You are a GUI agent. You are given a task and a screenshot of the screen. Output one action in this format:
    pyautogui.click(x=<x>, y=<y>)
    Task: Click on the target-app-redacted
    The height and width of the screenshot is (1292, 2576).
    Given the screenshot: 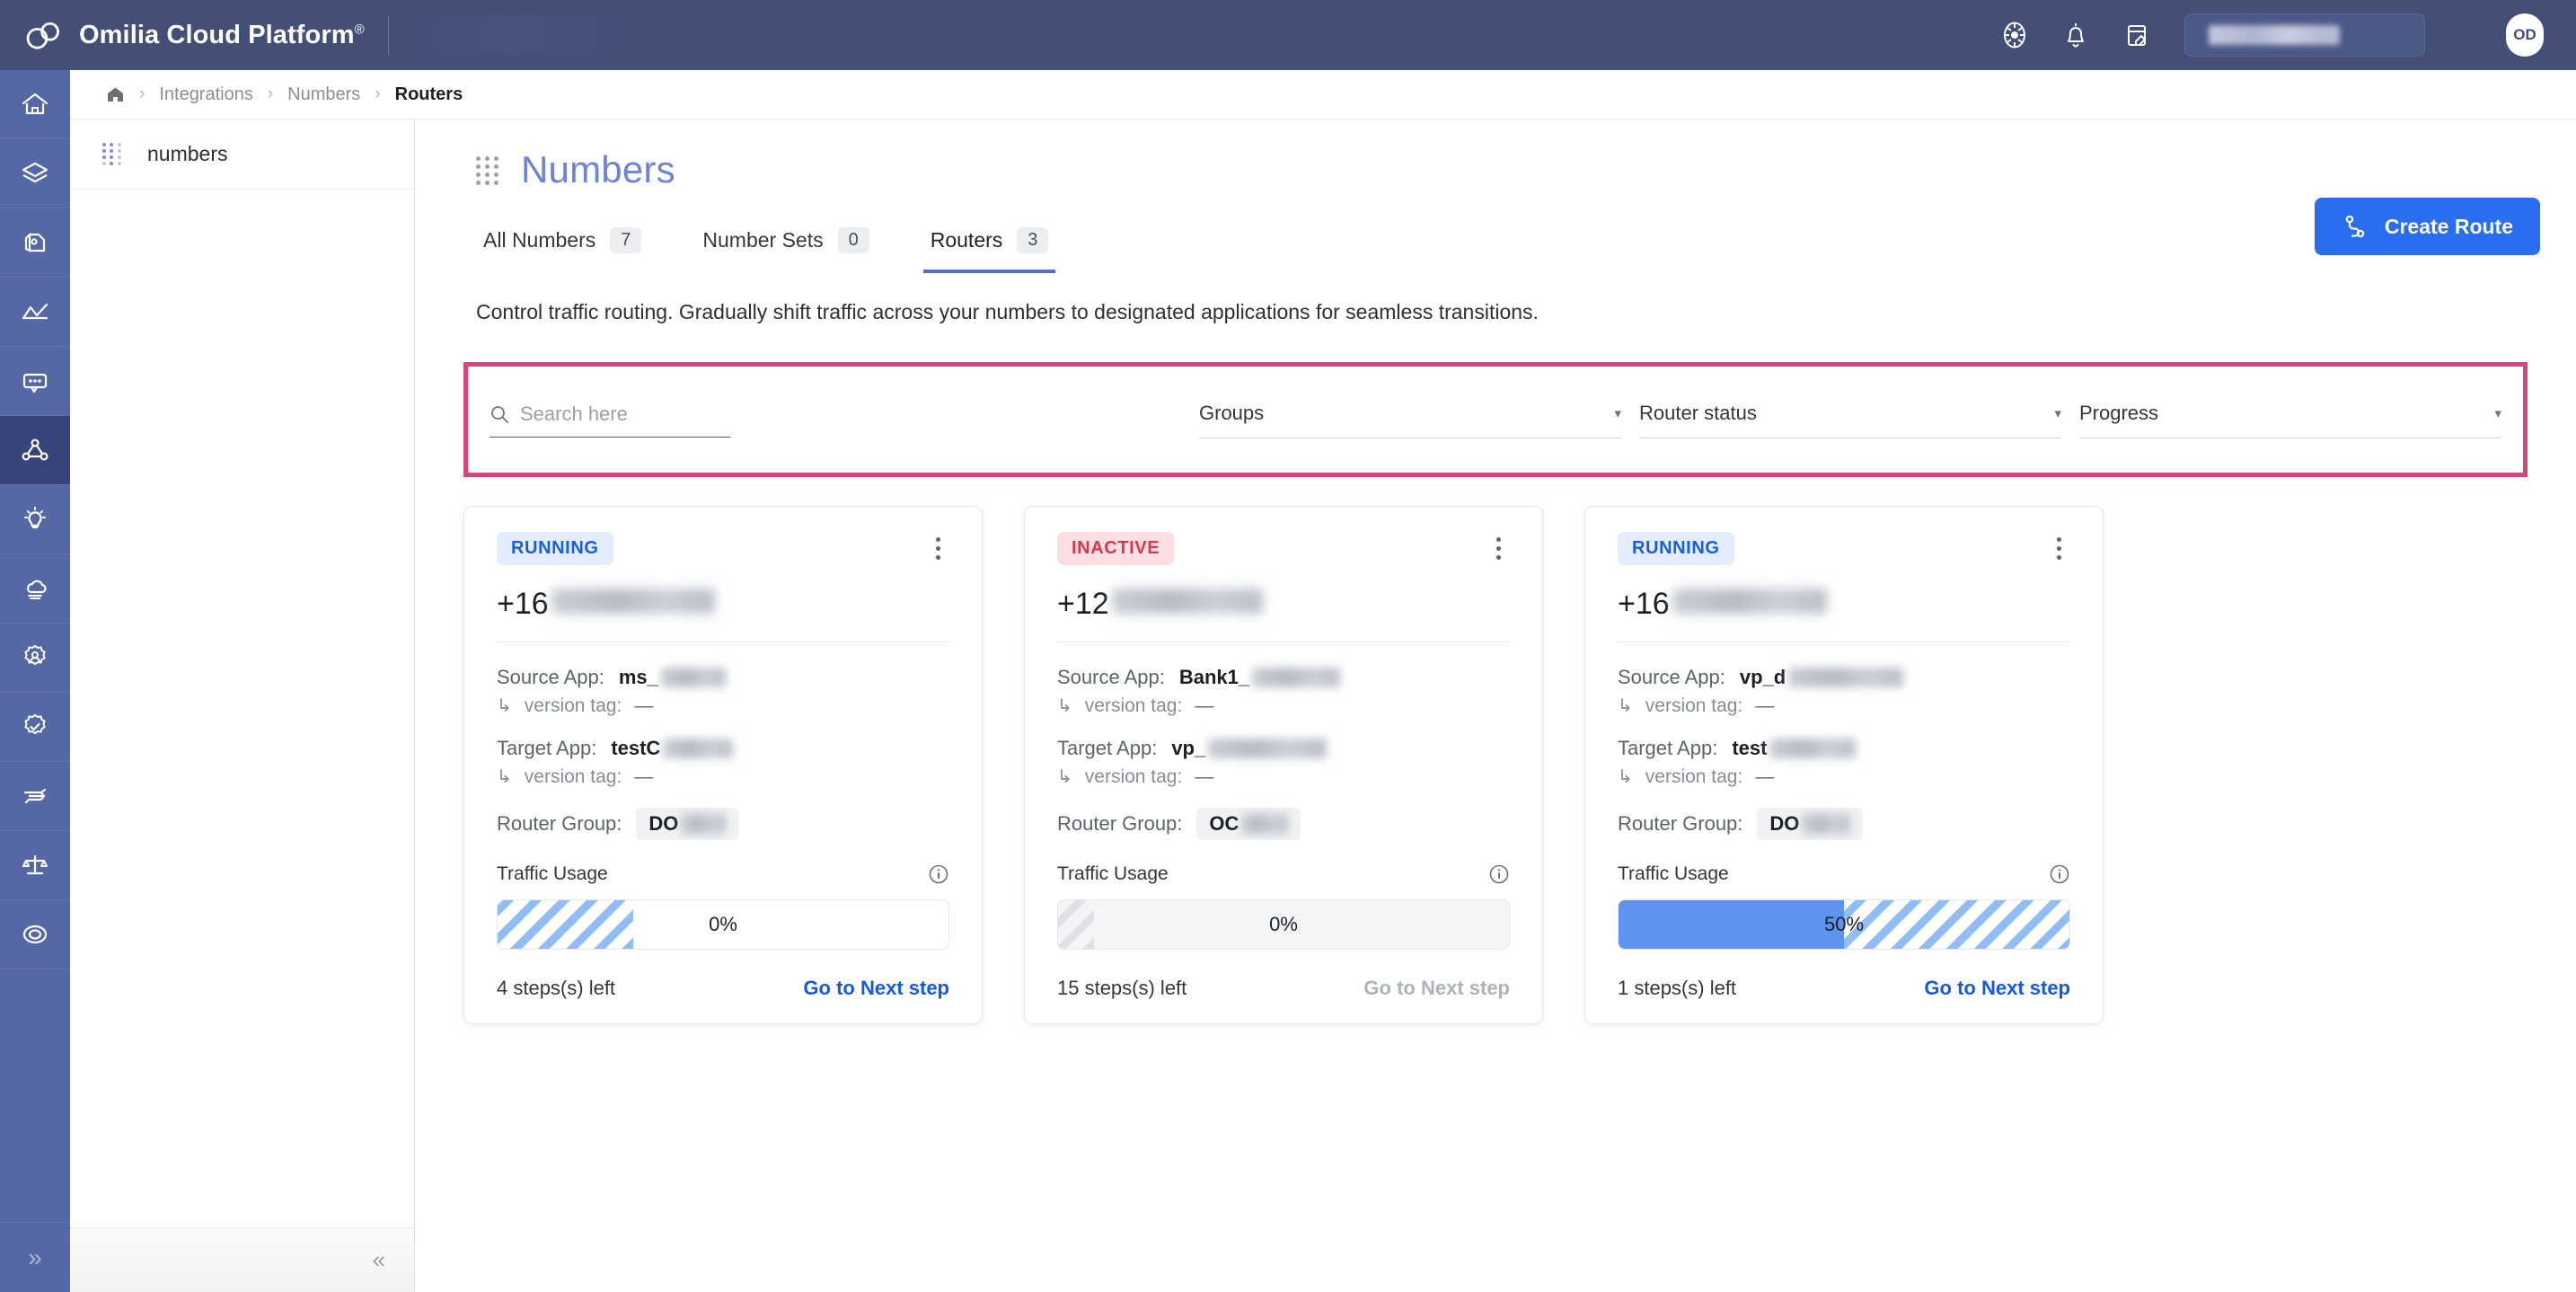 What is the action you would take?
    pyautogui.click(x=1813, y=748)
    